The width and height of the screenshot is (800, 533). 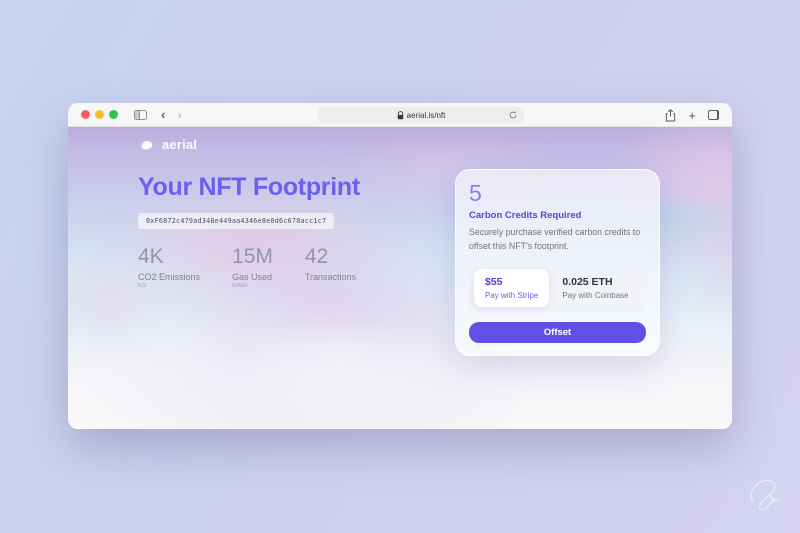 What do you see at coordinates (163, 114) in the screenshot?
I see `back-icon: ‹` at bounding box center [163, 114].